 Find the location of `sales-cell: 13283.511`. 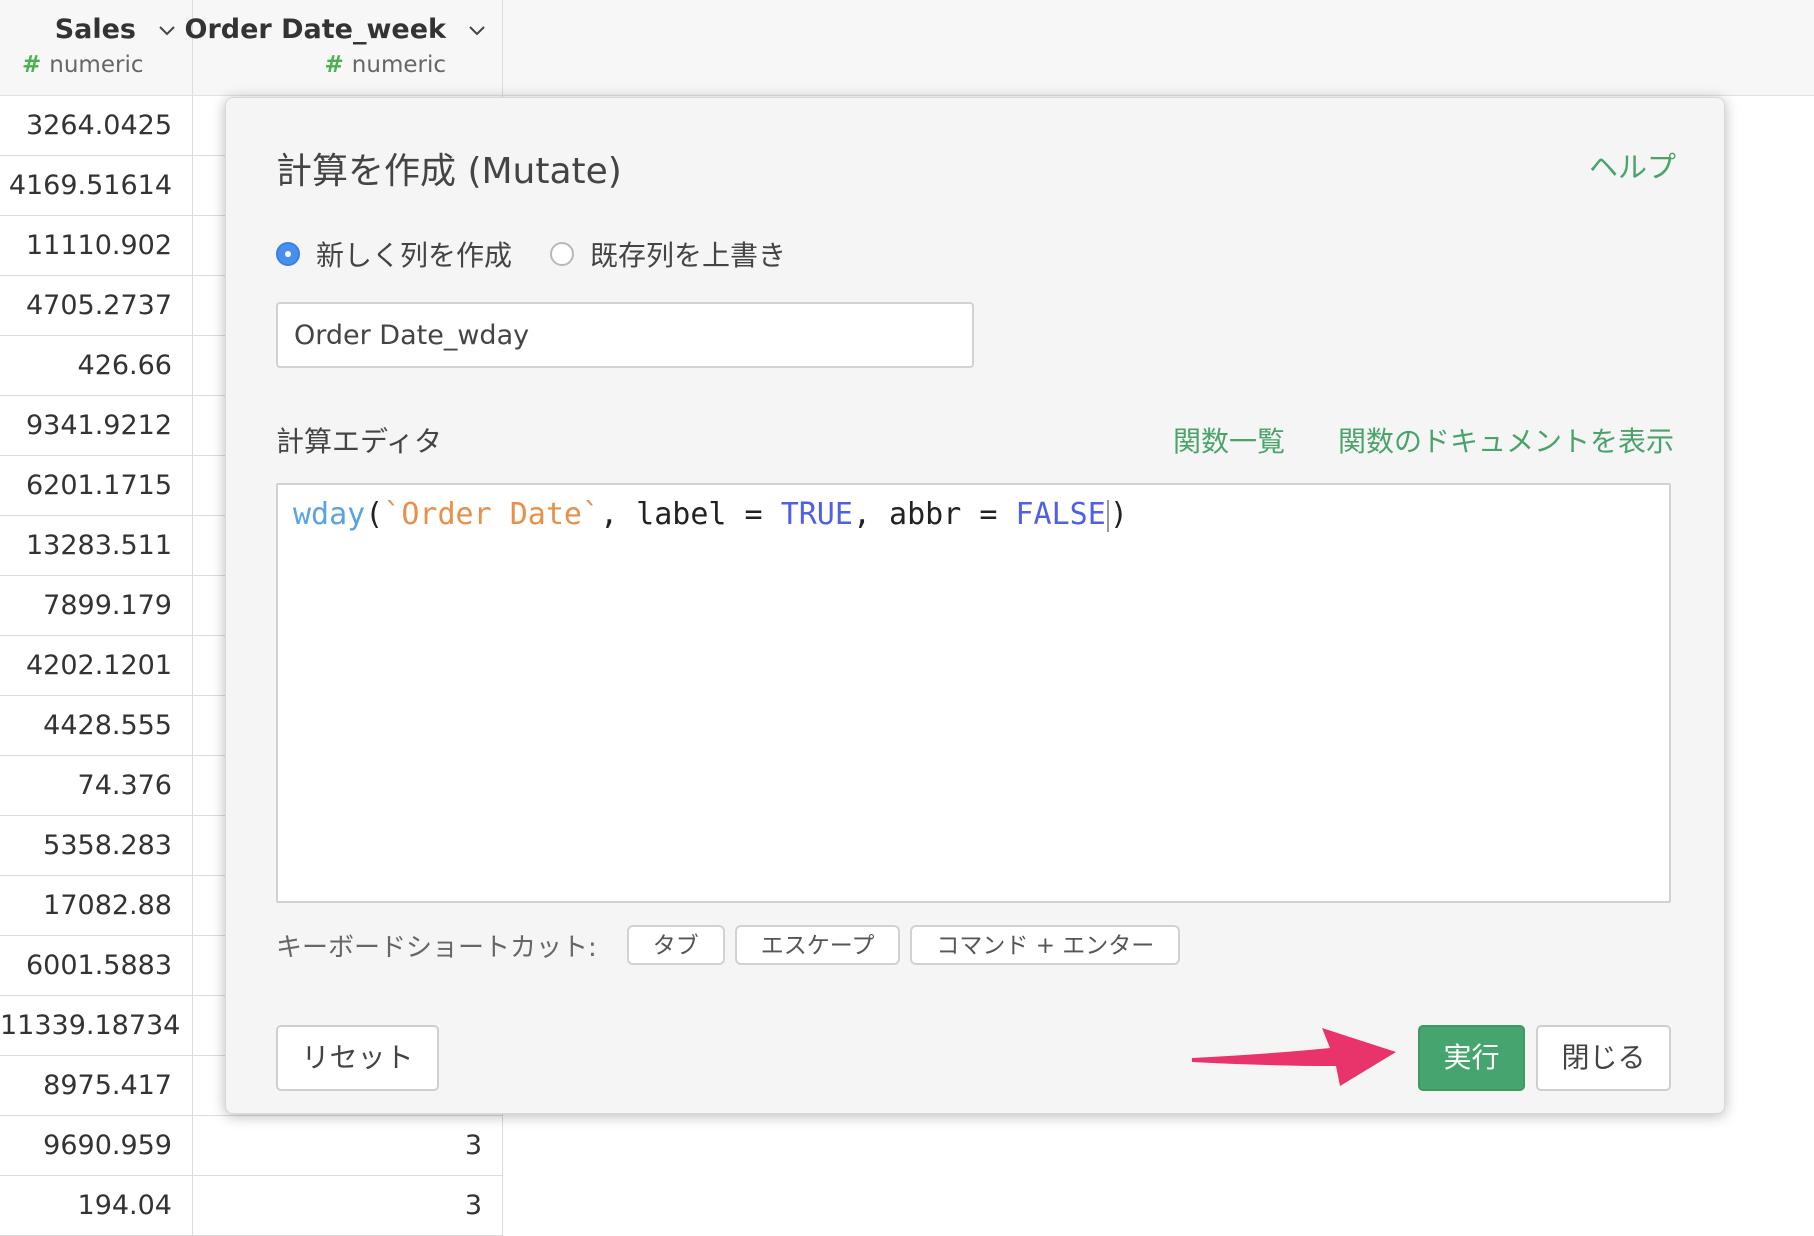

sales-cell: 13283.511 is located at coordinates (96, 545).